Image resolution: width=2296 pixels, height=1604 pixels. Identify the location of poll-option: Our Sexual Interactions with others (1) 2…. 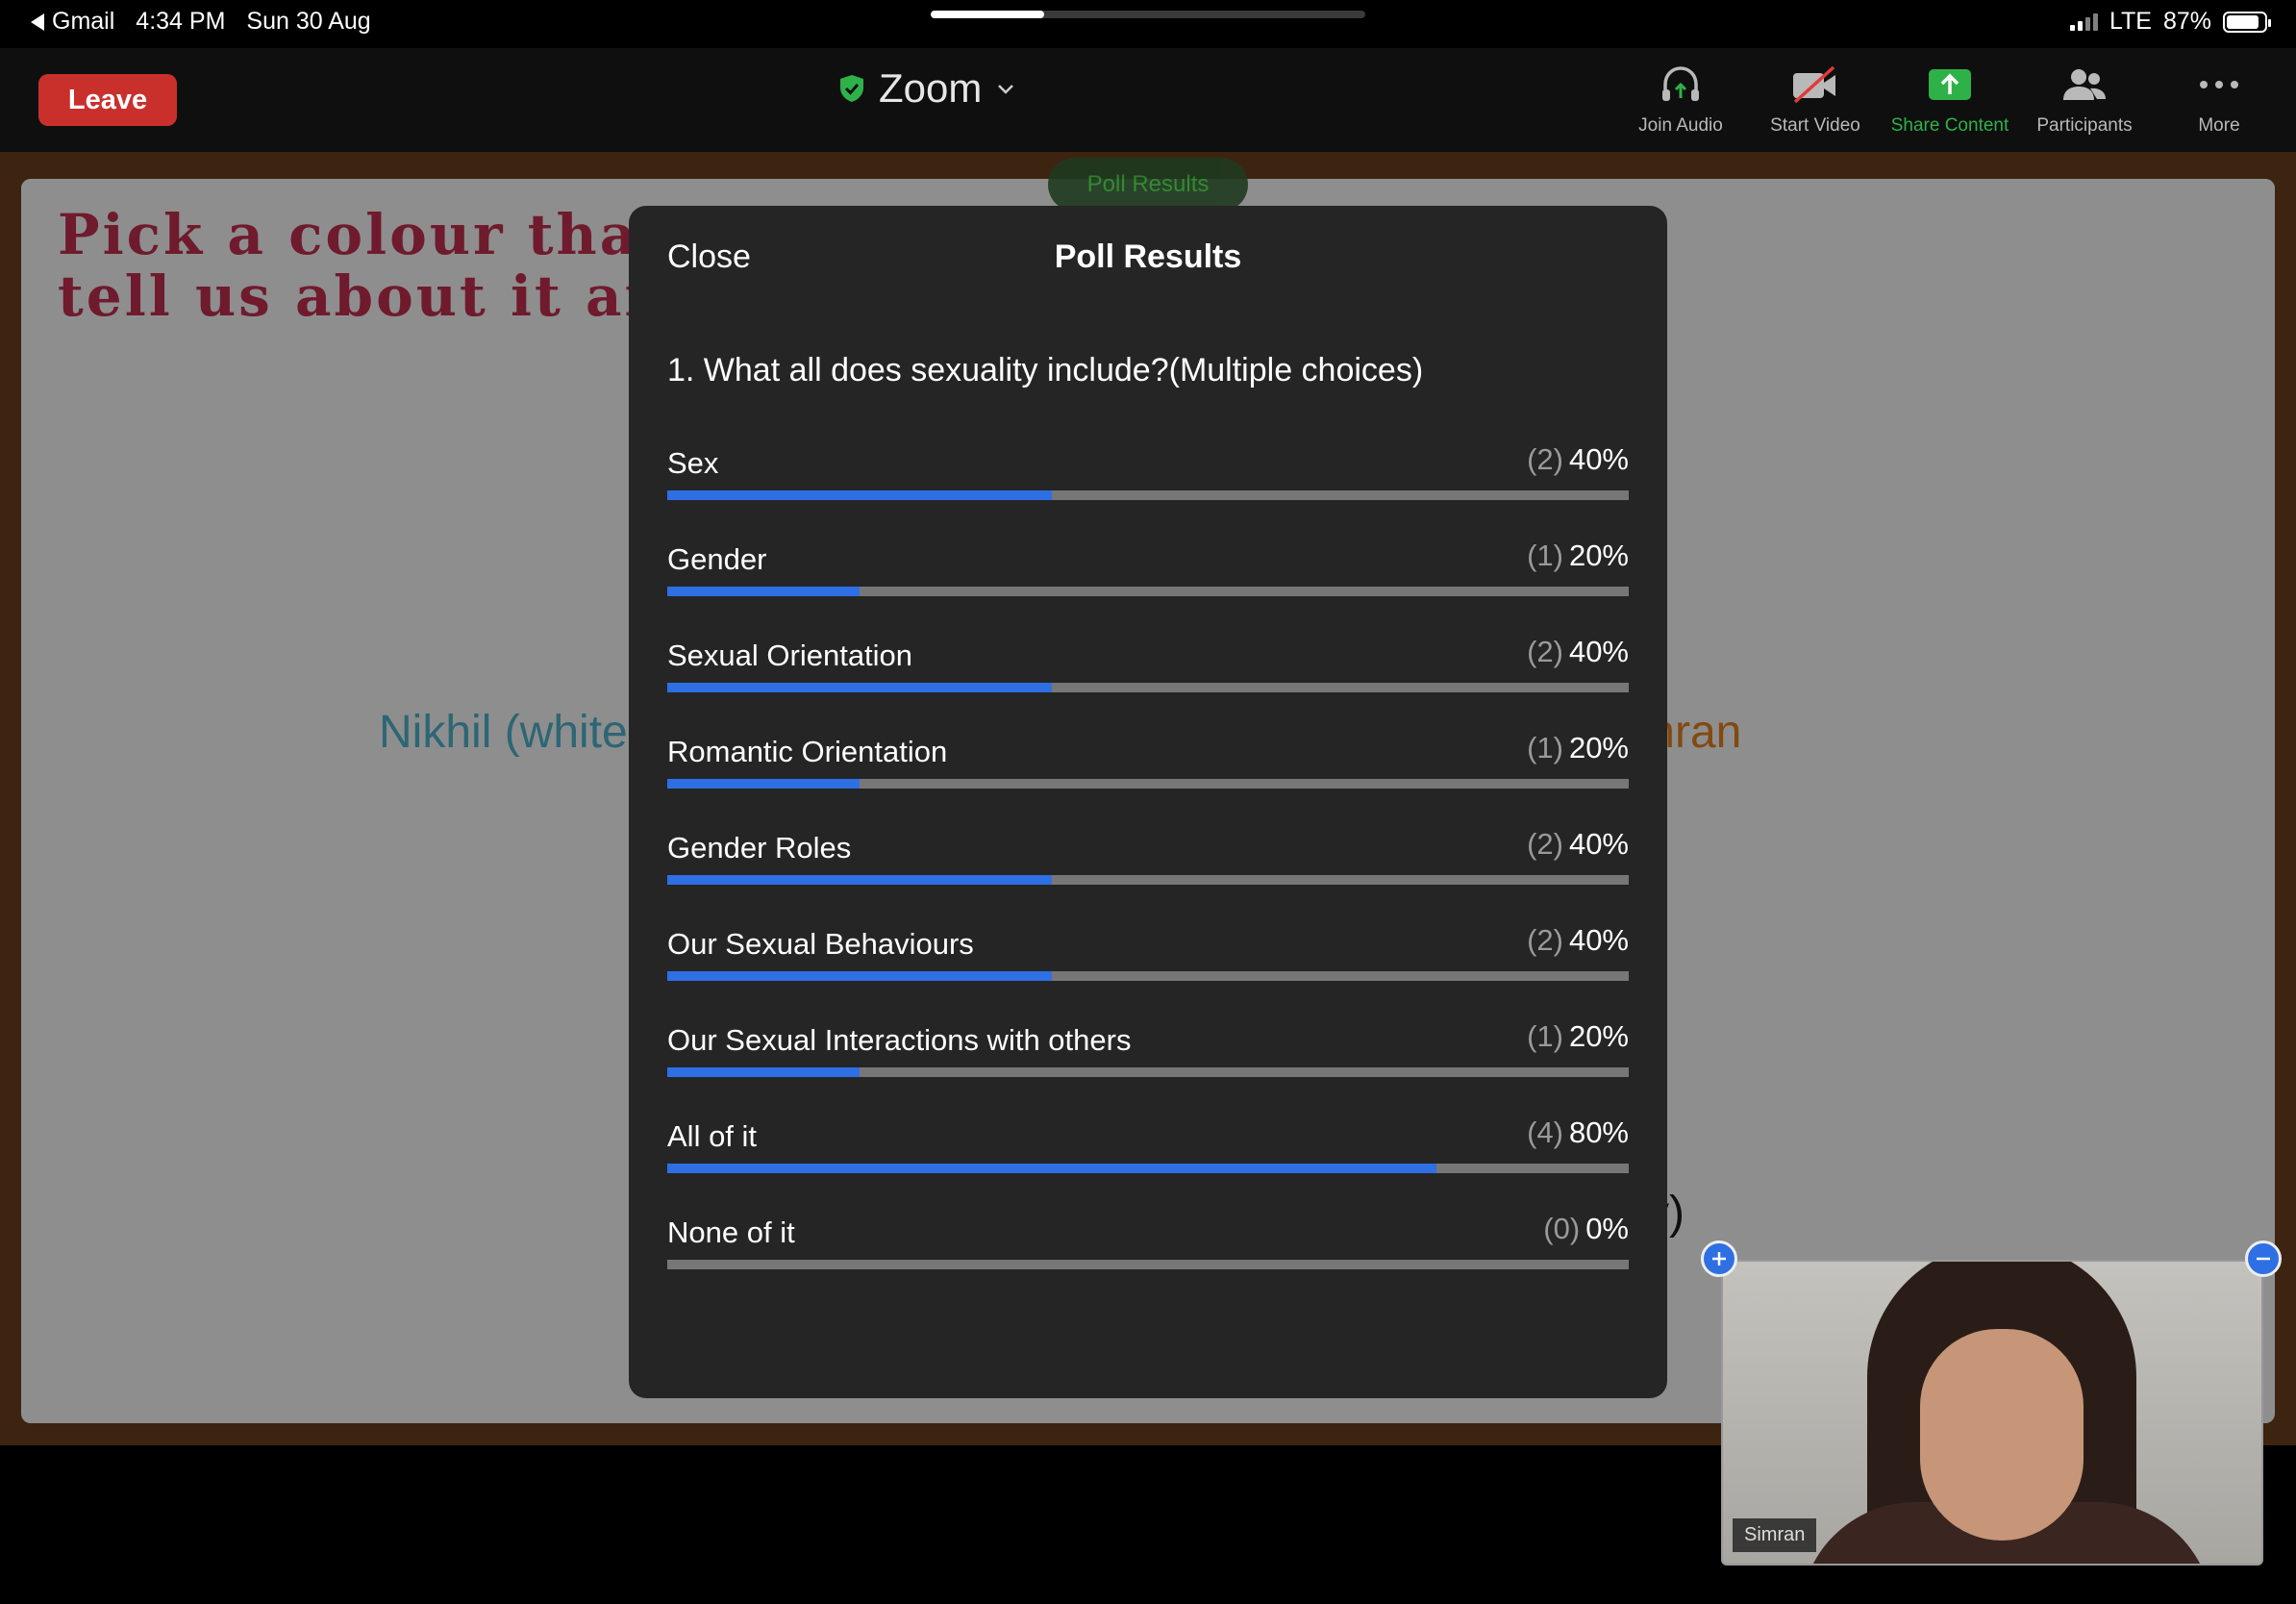
(1148, 1055).